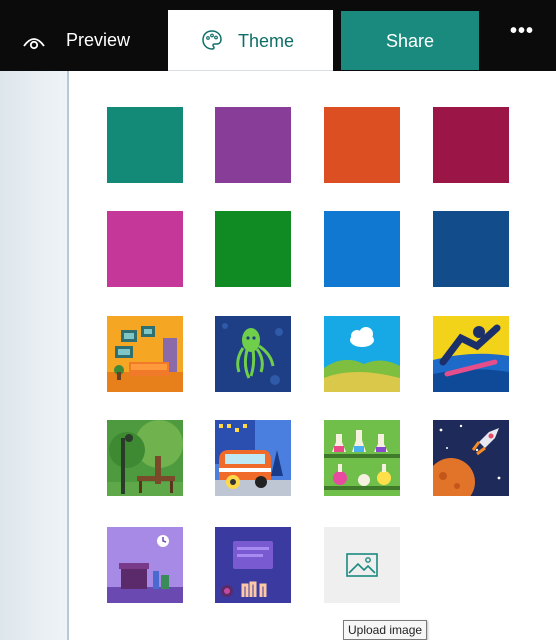  Describe the element at coordinates (253, 249) in the screenshot. I see `theme-swatch-green` at that location.